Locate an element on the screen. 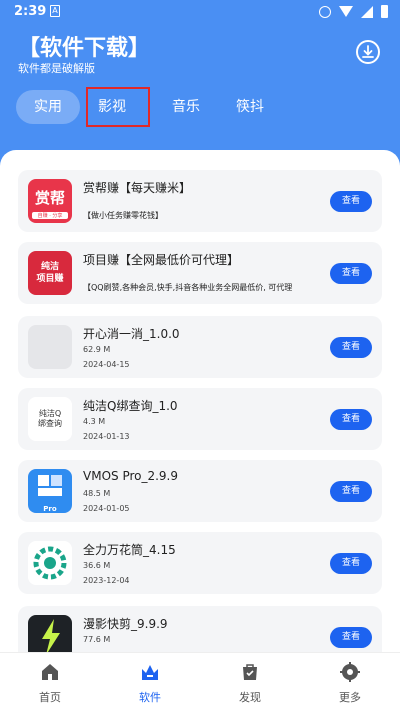  status-bar: 2:39 A is located at coordinates (200, 12).